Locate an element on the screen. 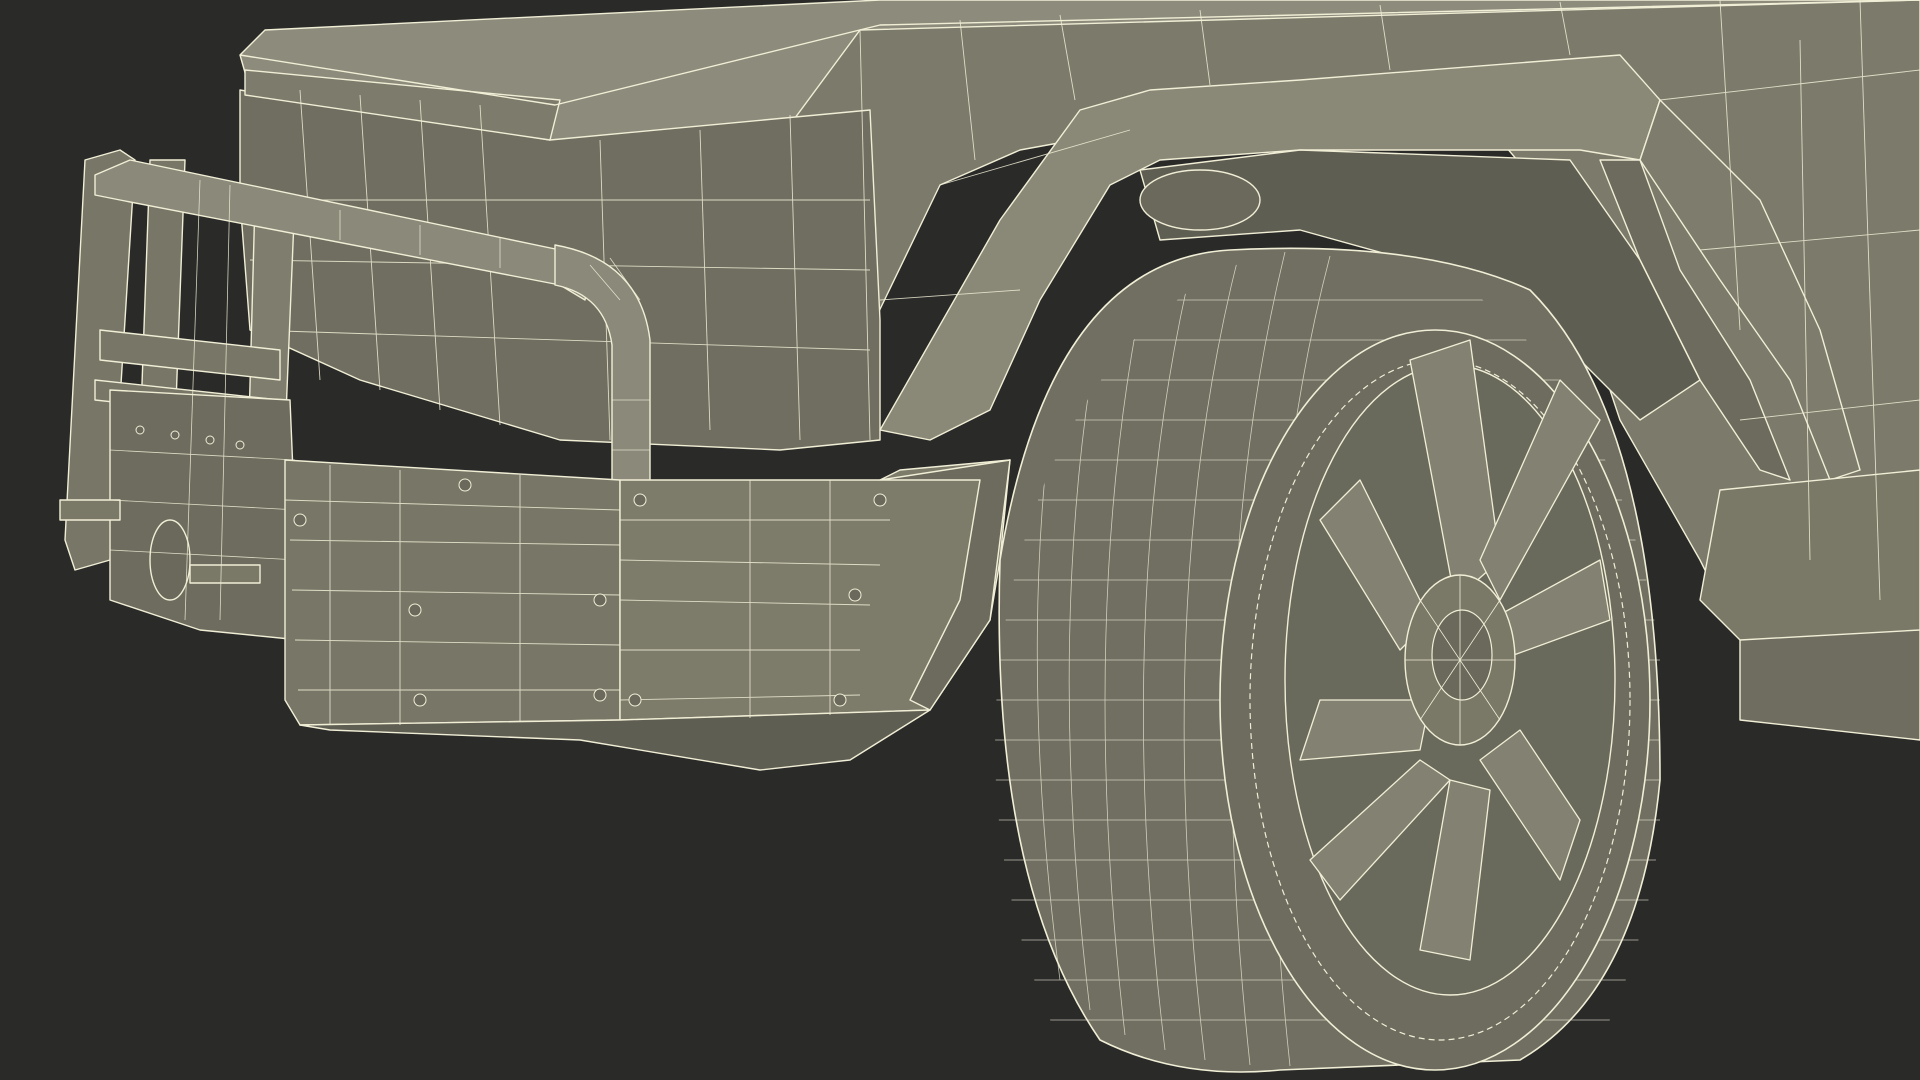 The width and height of the screenshot is (1920, 1080). bumper is located at coordinates (647, 615).